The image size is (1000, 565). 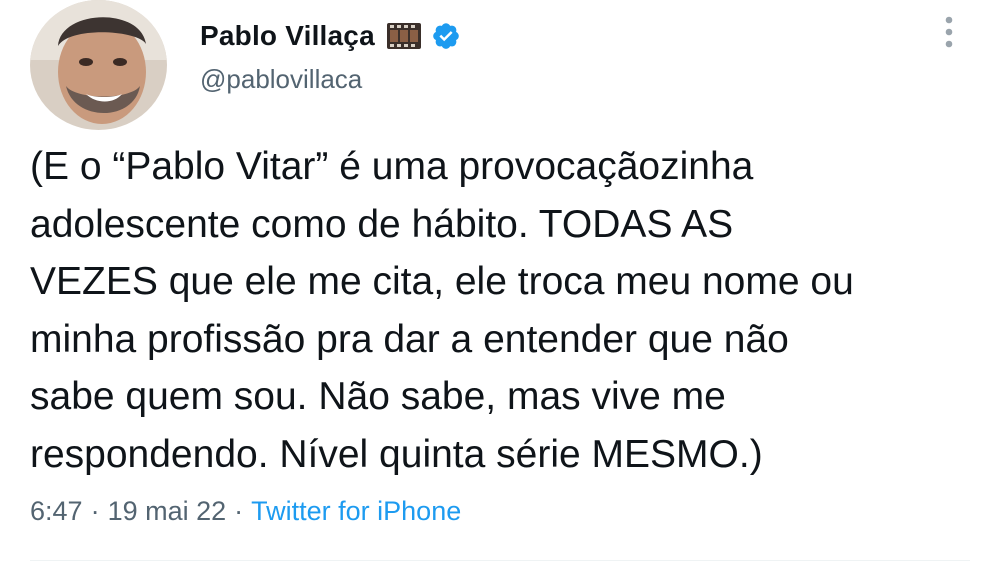 What do you see at coordinates (949, 34) in the screenshot?
I see `more-vertical-icon` at bounding box center [949, 34].